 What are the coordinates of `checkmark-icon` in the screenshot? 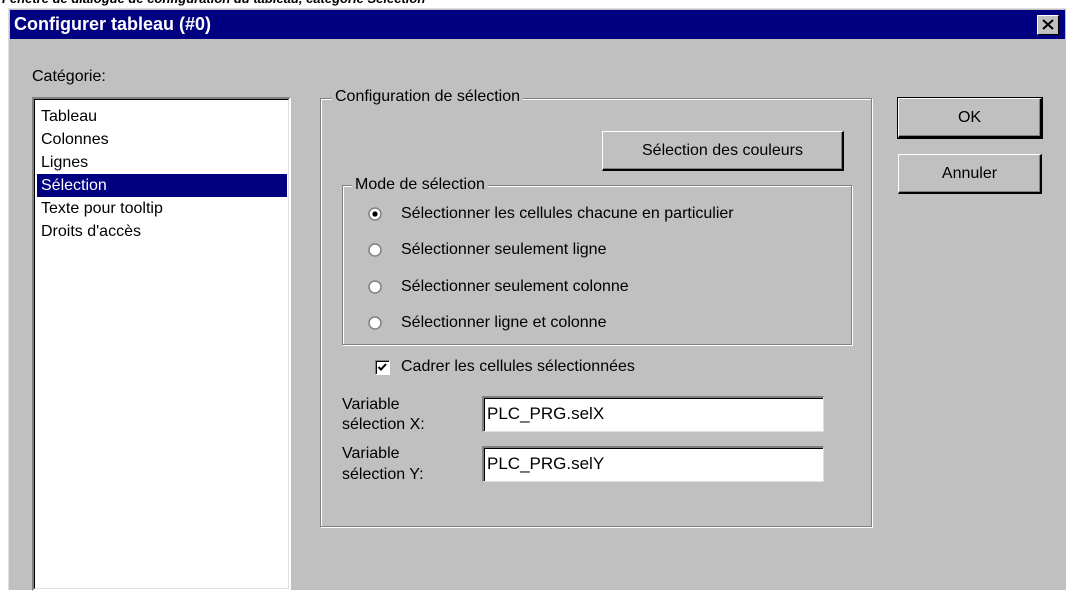 It's located at (382, 367).